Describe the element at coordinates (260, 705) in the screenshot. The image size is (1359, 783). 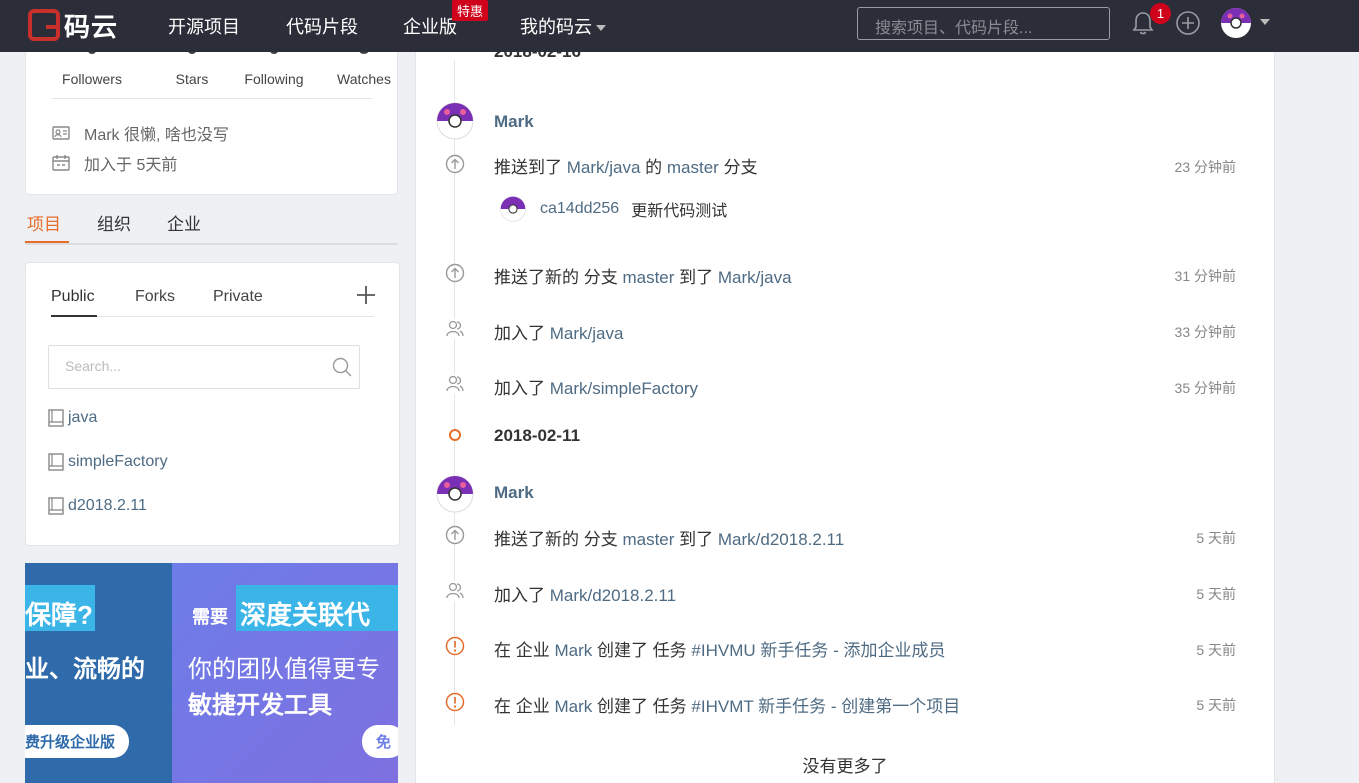
I see `banner-subline-2: 敏捷开发工具` at that location.